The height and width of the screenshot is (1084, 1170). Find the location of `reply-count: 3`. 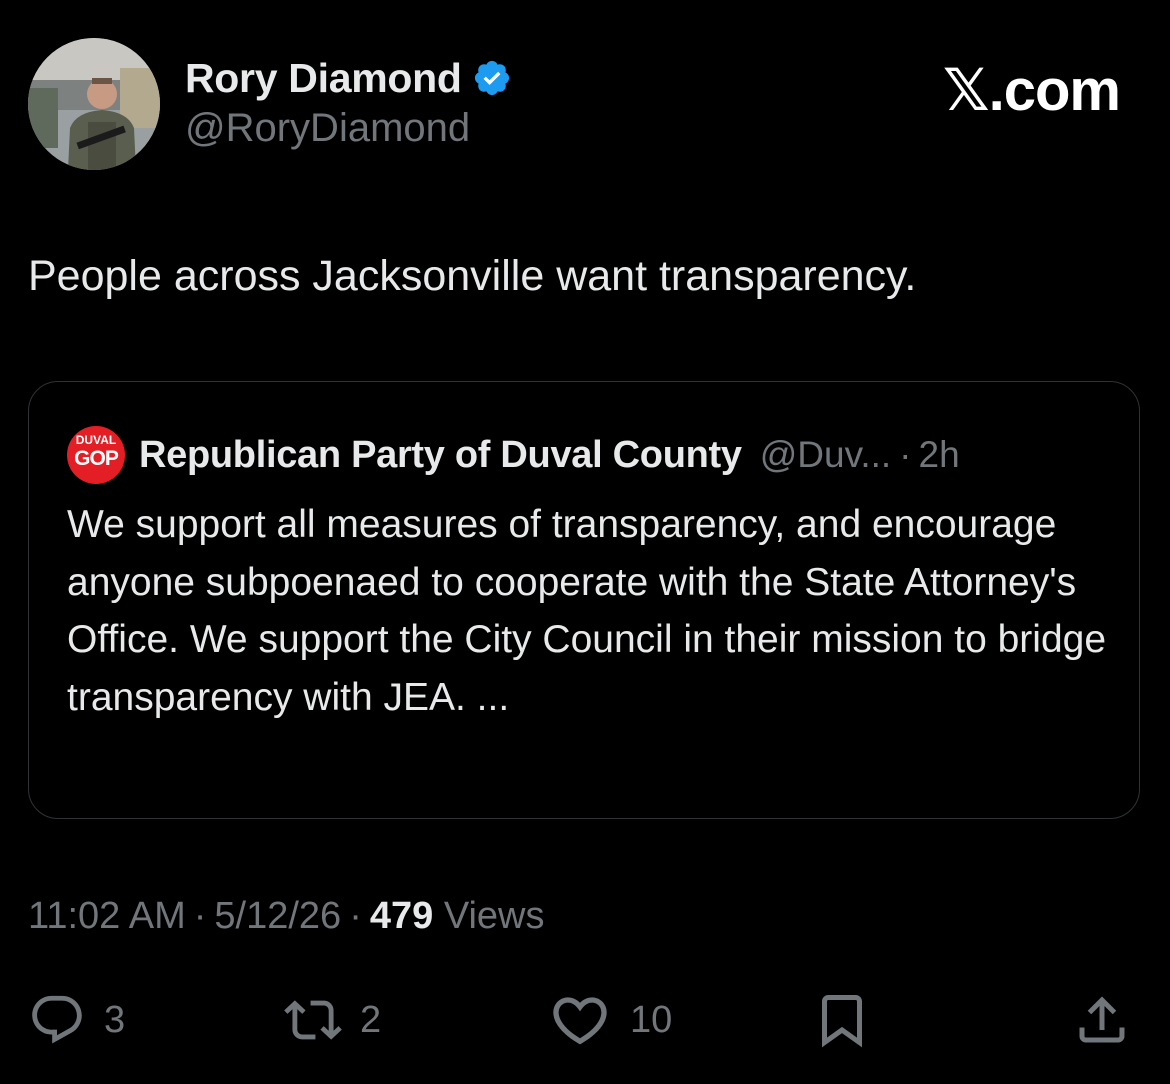

reply-count: 3 is located at coordinates (115, 1019).